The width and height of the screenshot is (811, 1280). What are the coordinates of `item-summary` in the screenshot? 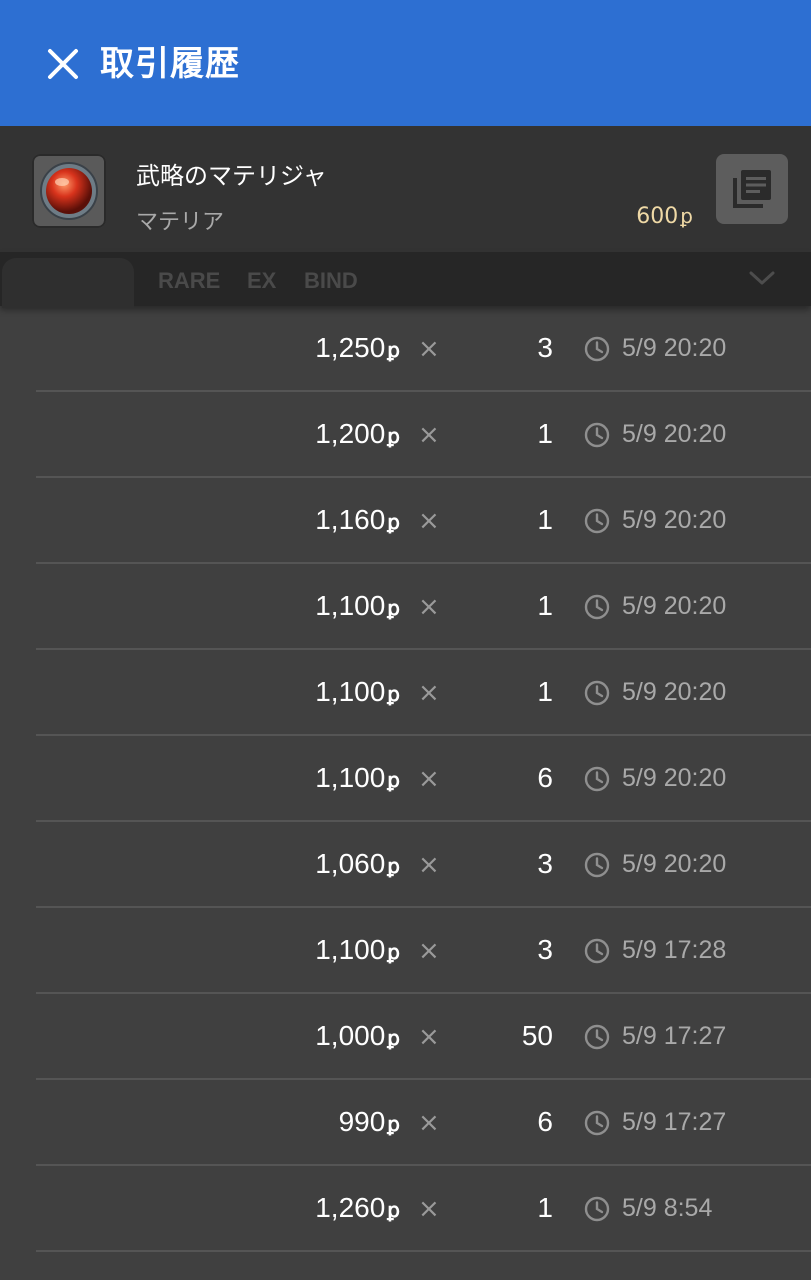 It's located at (405, 189).